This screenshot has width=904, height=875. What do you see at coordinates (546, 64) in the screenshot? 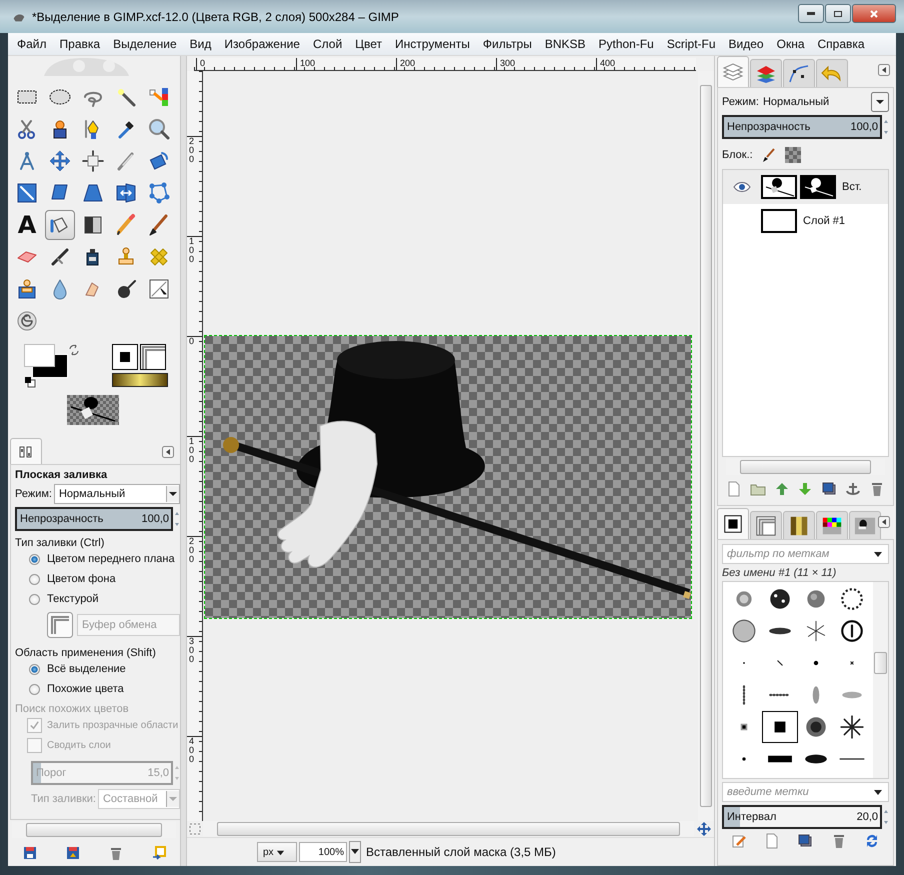
I see `ruler-label: 300` at bounding box center [546, 64].